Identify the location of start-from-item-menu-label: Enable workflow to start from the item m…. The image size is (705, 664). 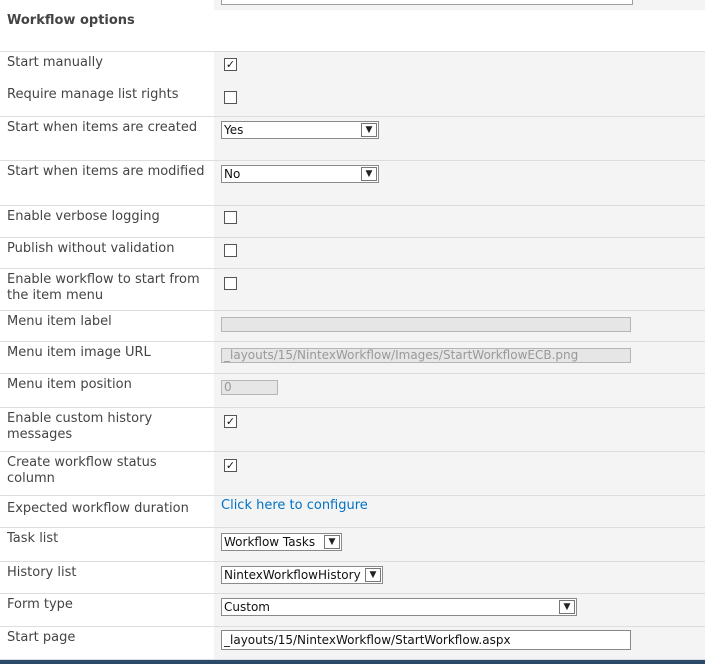
(107, 289).